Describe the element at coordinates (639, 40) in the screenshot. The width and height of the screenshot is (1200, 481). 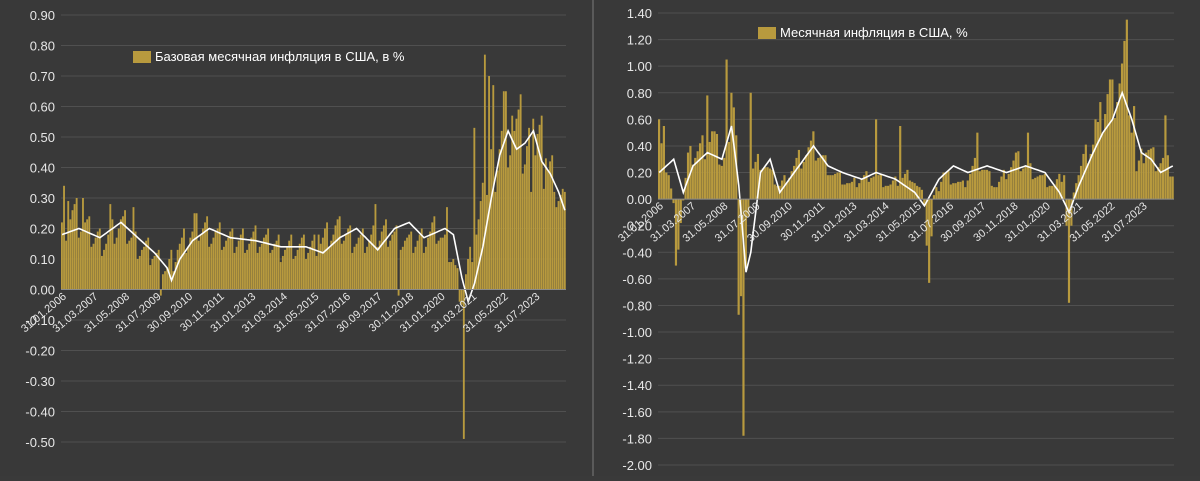
I see `y-tick-label: 1.20` at that location.